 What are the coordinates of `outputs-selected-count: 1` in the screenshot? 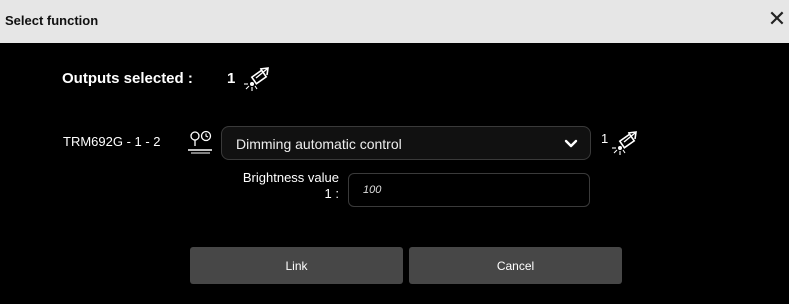 It's located at (231, 78).